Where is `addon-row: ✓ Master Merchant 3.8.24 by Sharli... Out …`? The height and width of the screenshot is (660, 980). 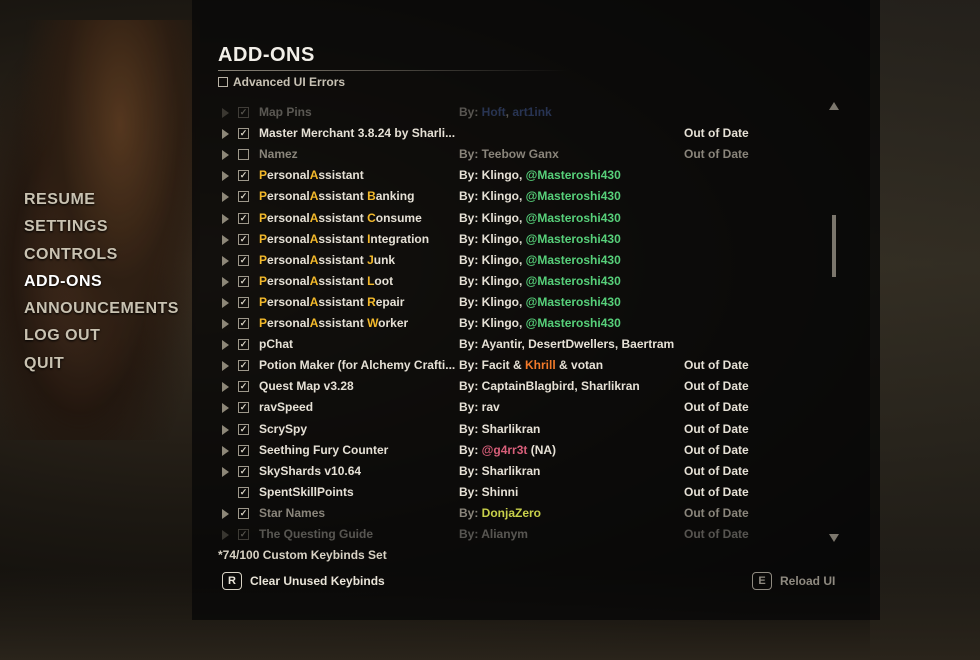
addon-row: ✓ Master Merchant 3.8.24 by Sharli... Out … is located at coordinates (500, 133).